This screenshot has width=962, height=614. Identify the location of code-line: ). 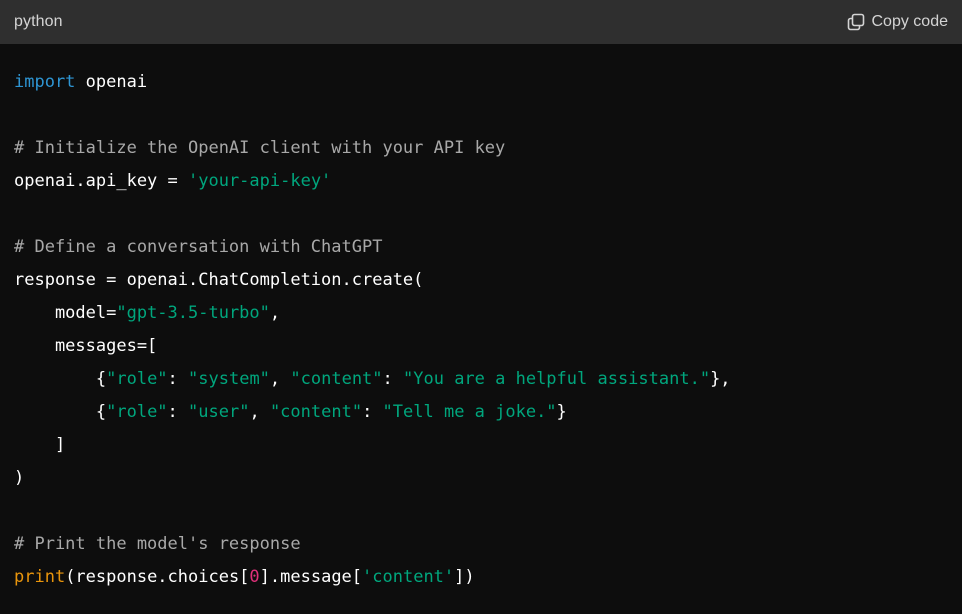
(372, 478).